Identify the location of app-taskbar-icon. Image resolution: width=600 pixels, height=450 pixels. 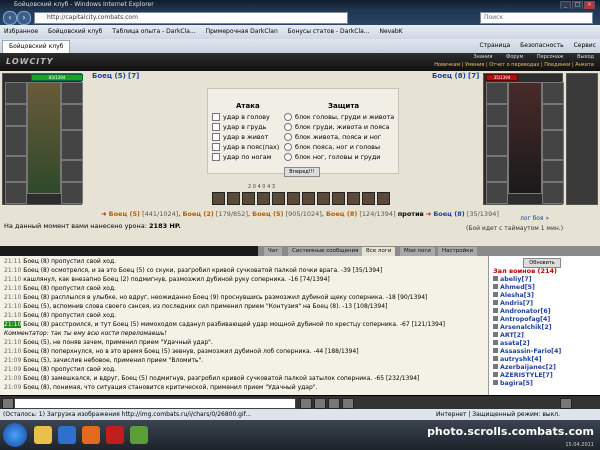
(139, 435).